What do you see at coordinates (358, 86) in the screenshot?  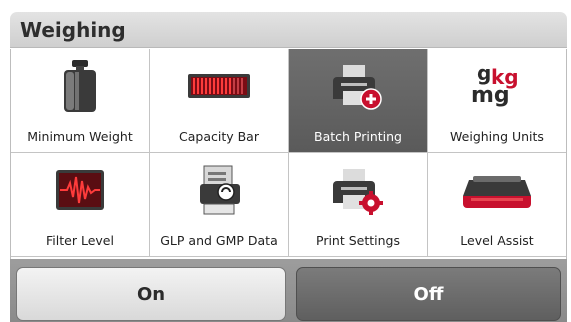 I see `printer-add-icon` at bounding box center [358, 86].